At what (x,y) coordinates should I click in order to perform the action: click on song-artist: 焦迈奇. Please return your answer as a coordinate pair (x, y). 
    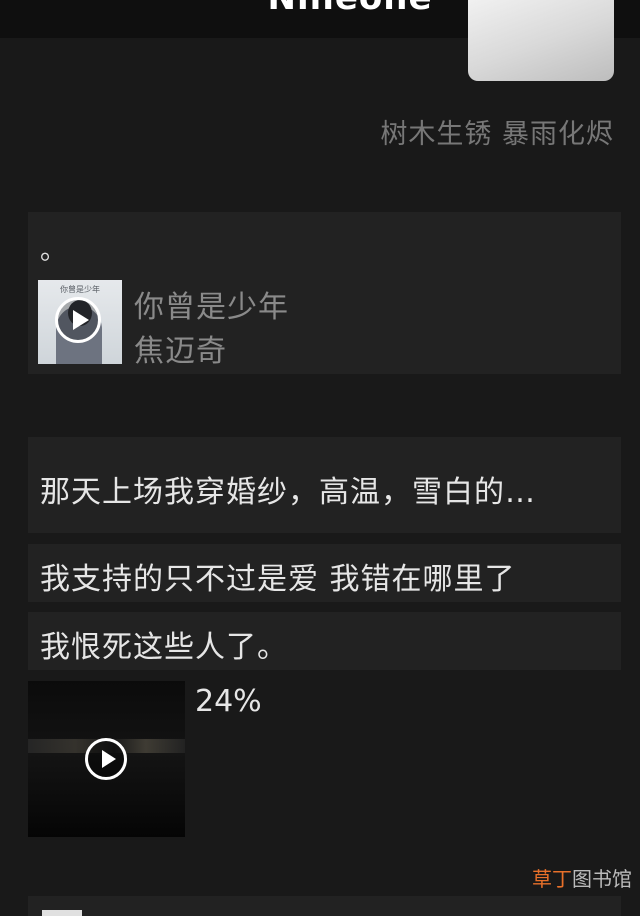
    Looking at the image, I should click on (180, 351).